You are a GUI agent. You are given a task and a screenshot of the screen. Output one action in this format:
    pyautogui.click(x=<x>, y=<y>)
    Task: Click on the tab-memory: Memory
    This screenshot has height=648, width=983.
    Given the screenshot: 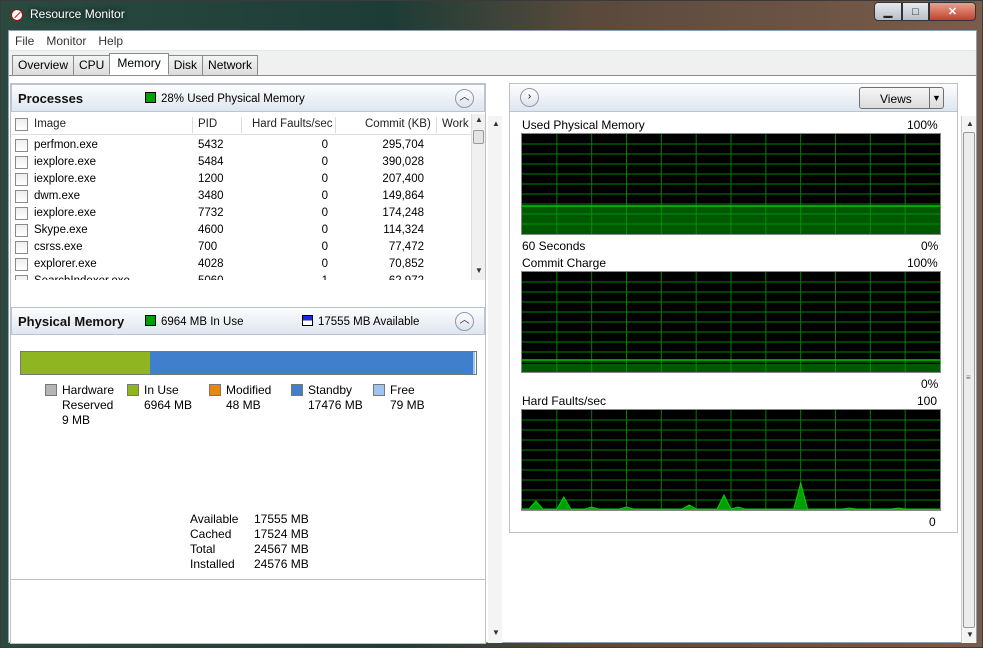 What is the action you would take?
    pyautogui.click(x=139, y=64)
    